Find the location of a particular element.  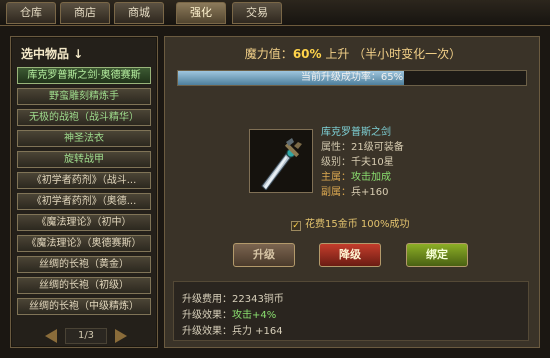

info-row: 升级效果：攻击+4% is located at coordinates (229, 313).